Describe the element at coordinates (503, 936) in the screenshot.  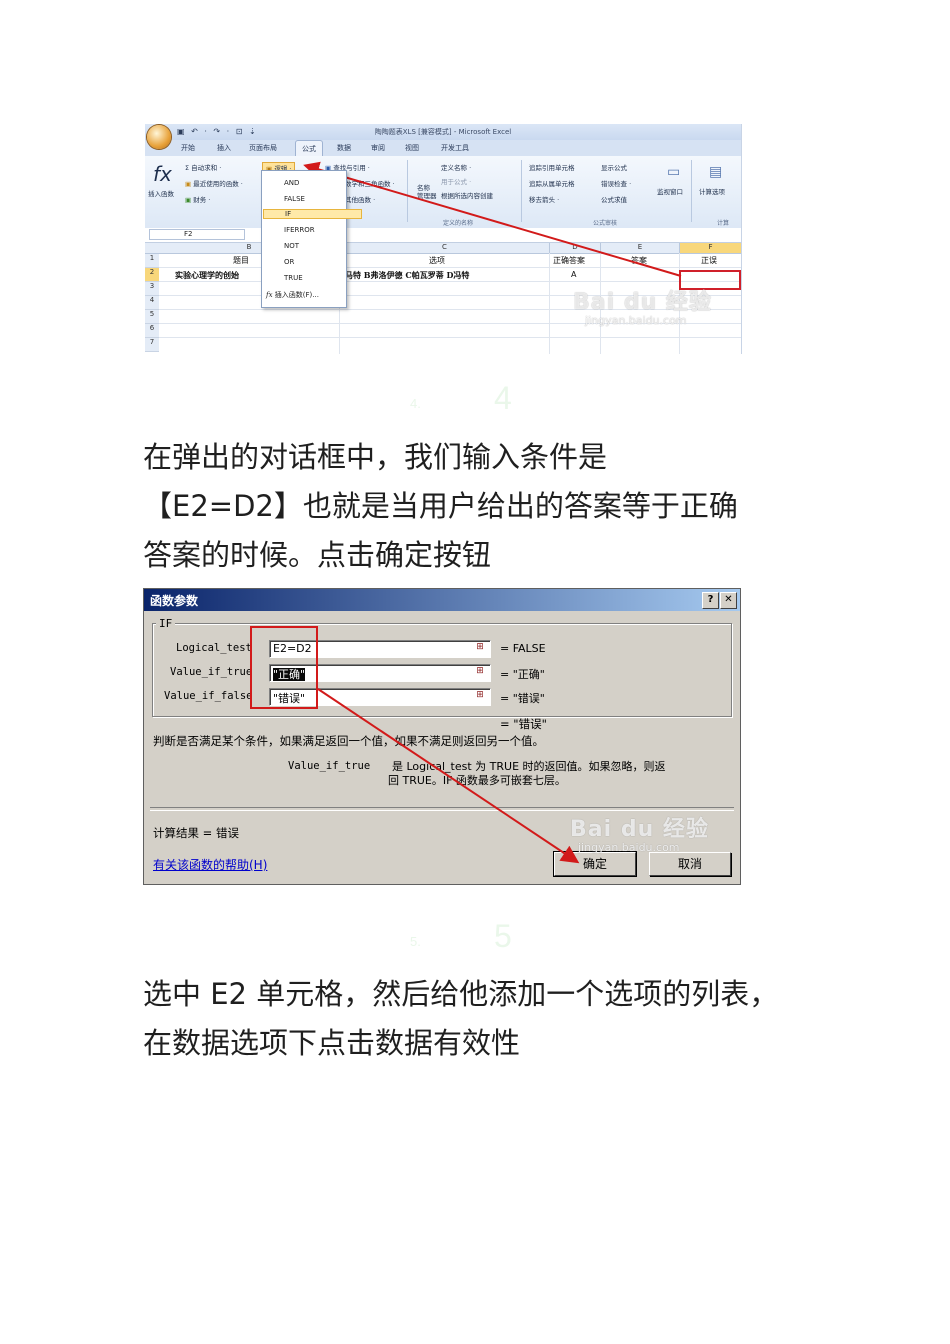
I see `step-number: 5` at that location.